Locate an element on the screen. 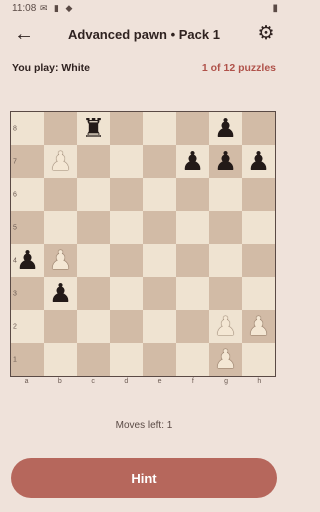  square-c6 is located at coordinates (93, 194).